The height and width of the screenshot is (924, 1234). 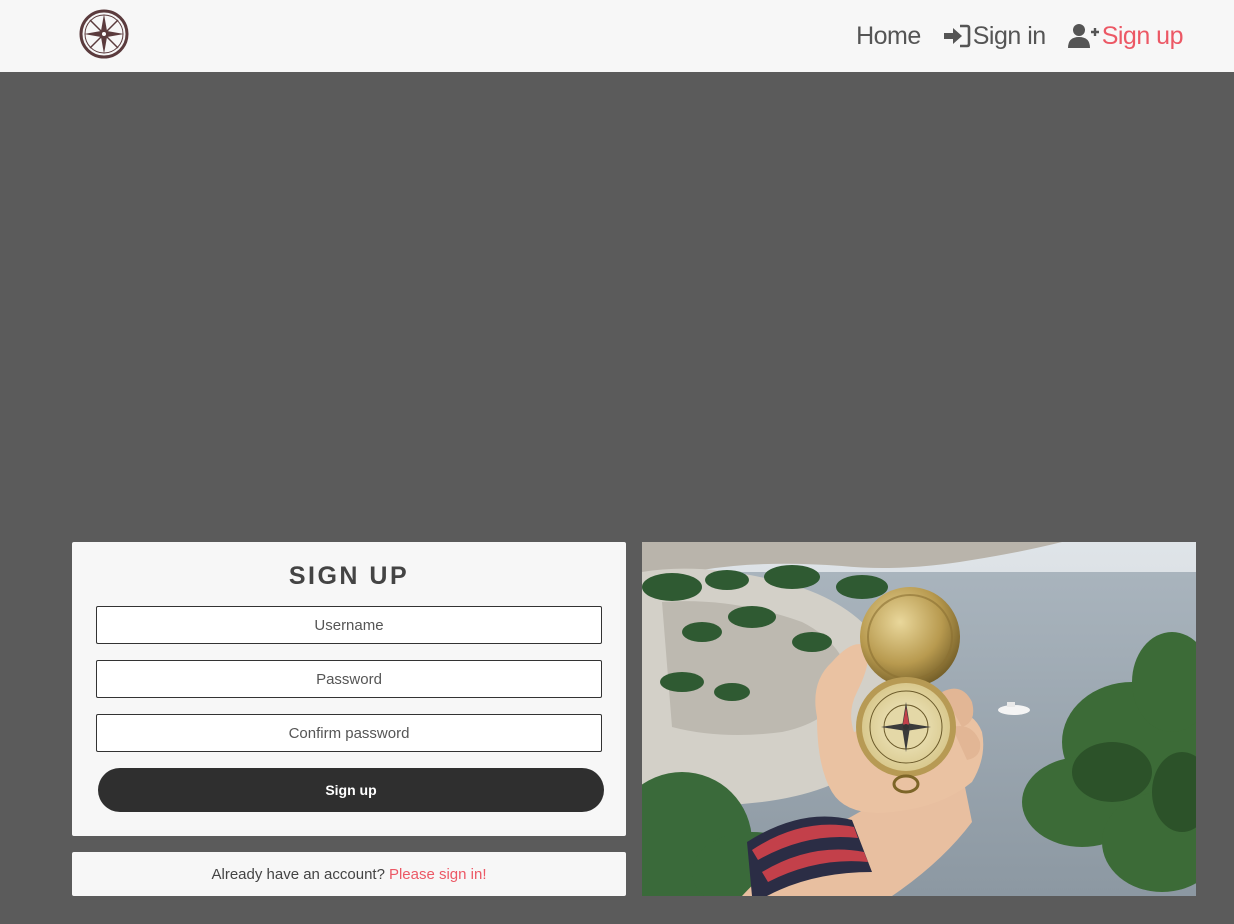 I want to click on sign-in-prompt-text: Already have an account?, so click(x=298, y=874).